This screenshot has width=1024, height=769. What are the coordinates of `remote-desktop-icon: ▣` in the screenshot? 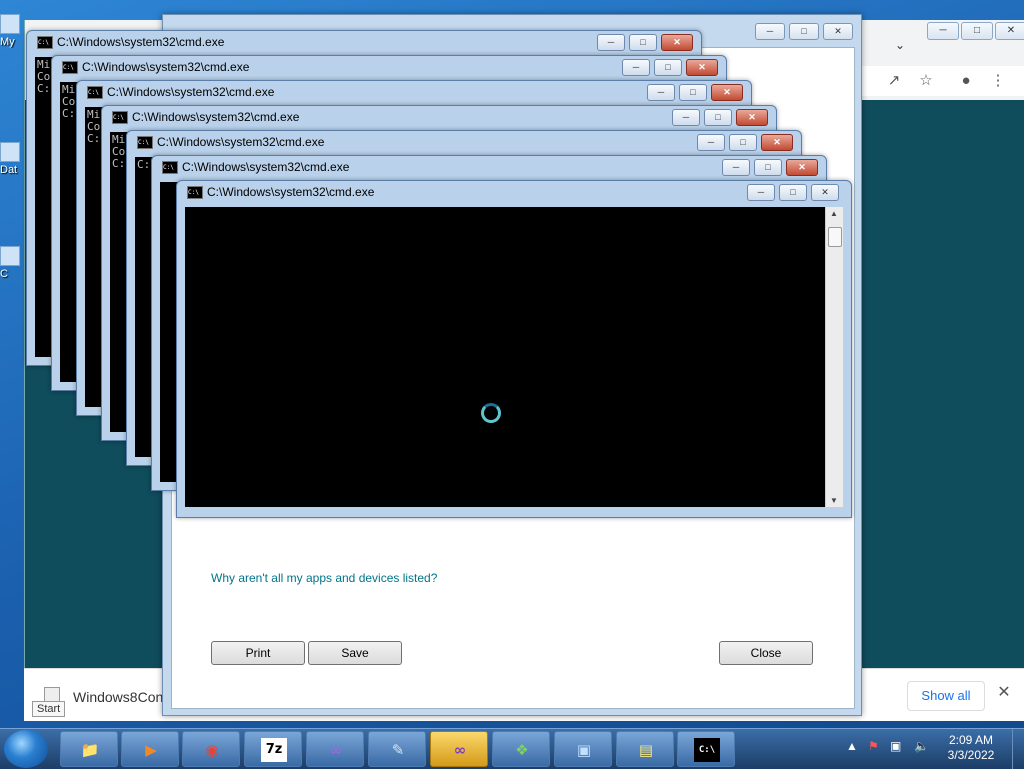 It's located at (584, 750).